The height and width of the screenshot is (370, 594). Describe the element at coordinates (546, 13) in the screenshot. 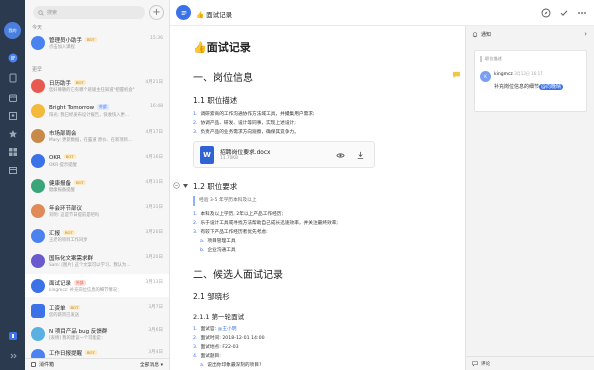

I see `compass-icon` at that location.